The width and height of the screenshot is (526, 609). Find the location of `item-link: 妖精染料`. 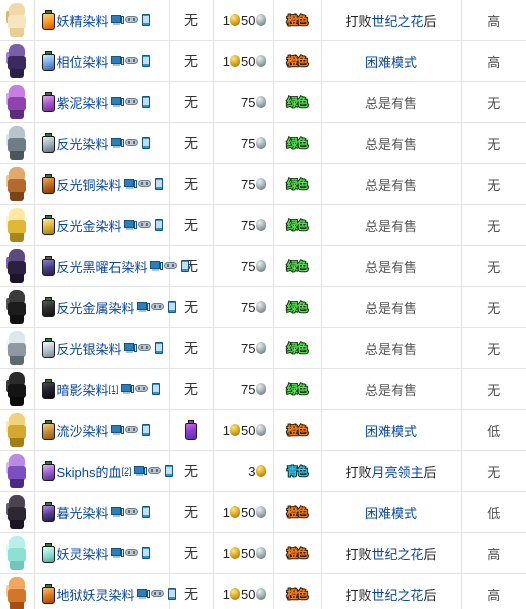

item-link: 妖精染料 is located at coordinates (83, 20).